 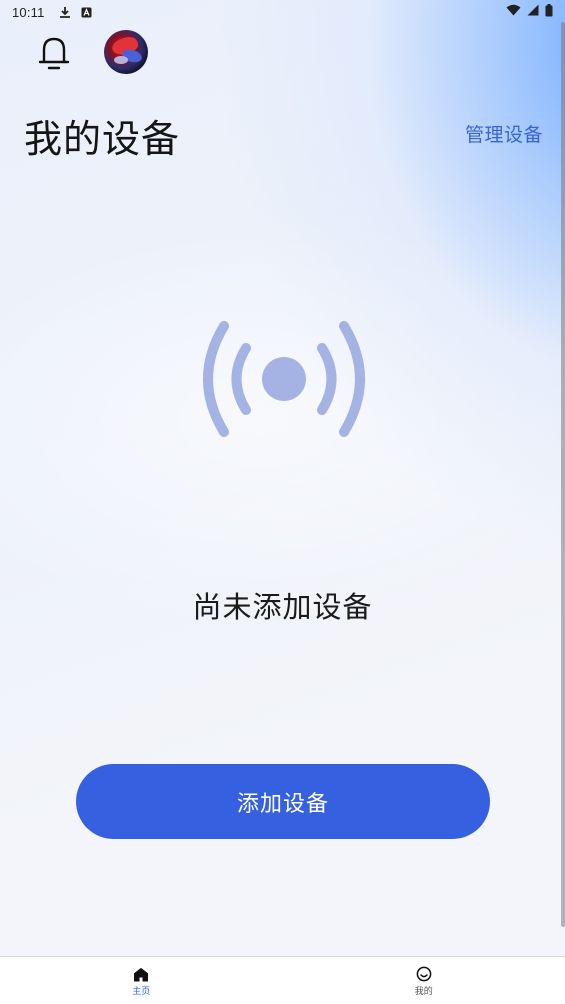 What do you see at coordinates (423, 992) in the screenshot?
I see `nav-item-label: 我的` at bounding box center [423, 992].